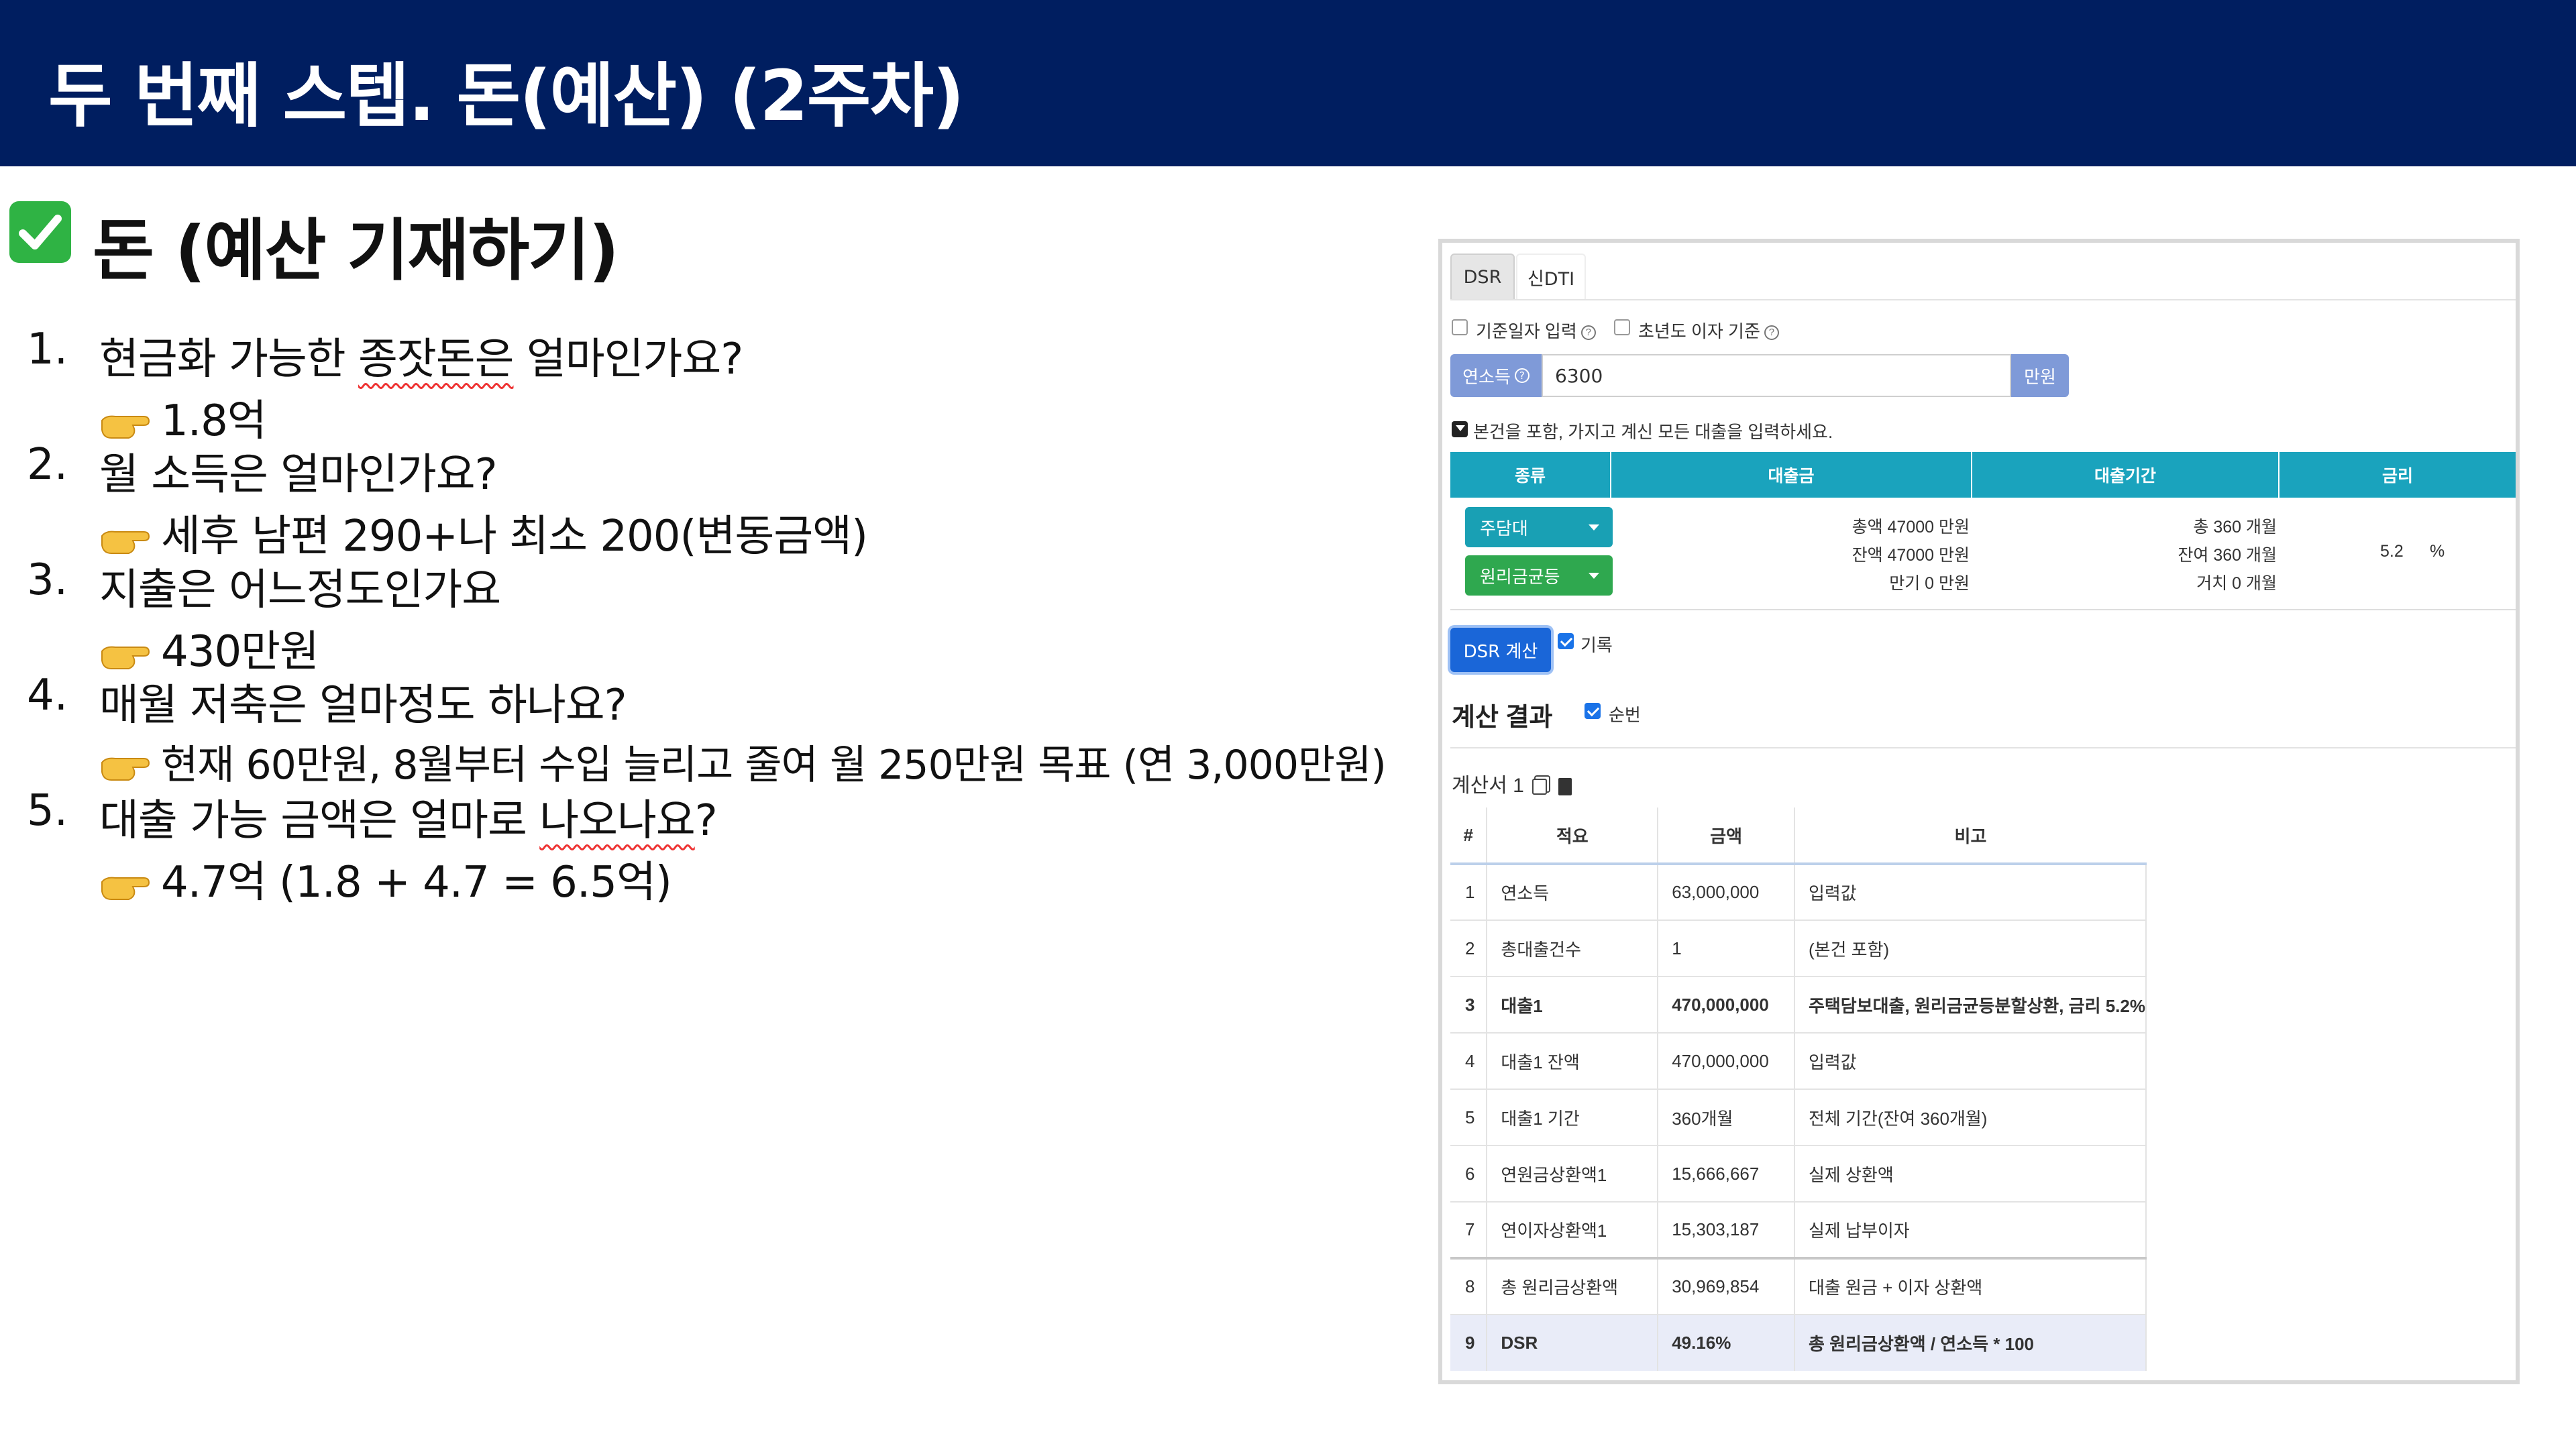  What do you see at coordinates (1983, 299) in the screenshot?
I see `tab-divider` at bounding box center [1983, 299].